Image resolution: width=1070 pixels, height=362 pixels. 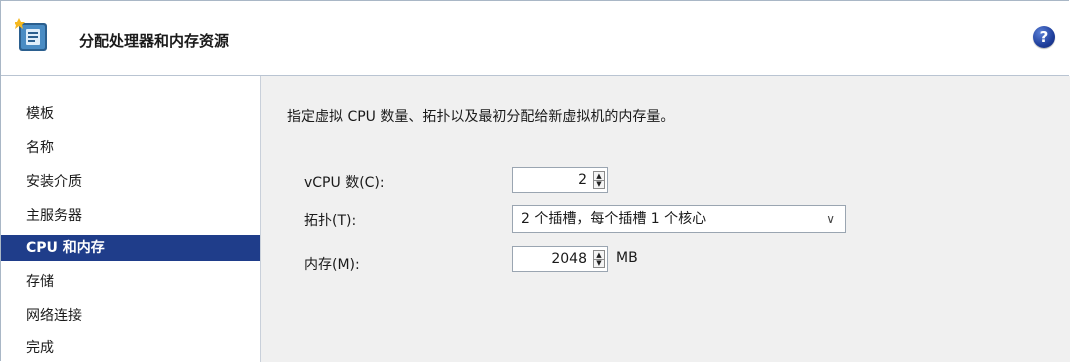 I want to click on help-icon: ?, so click(x=1044, y=37).